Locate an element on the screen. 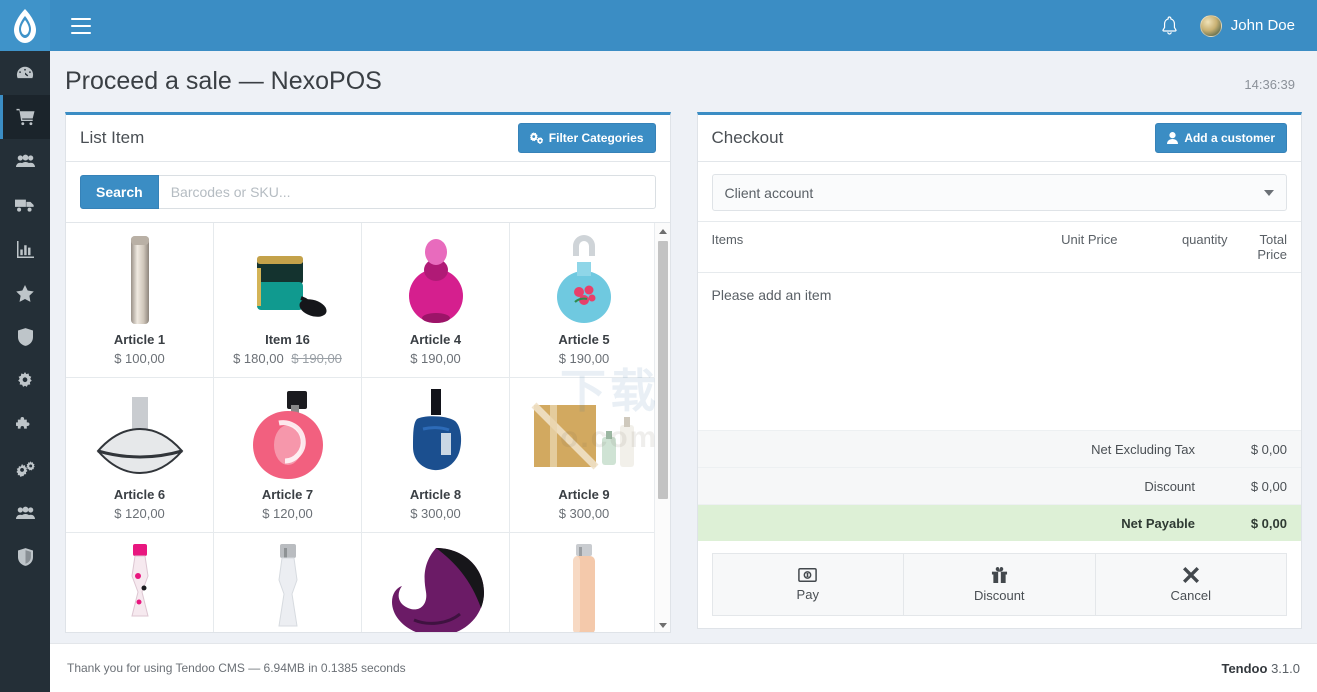  app-logo is located at coordinates (25, 25).